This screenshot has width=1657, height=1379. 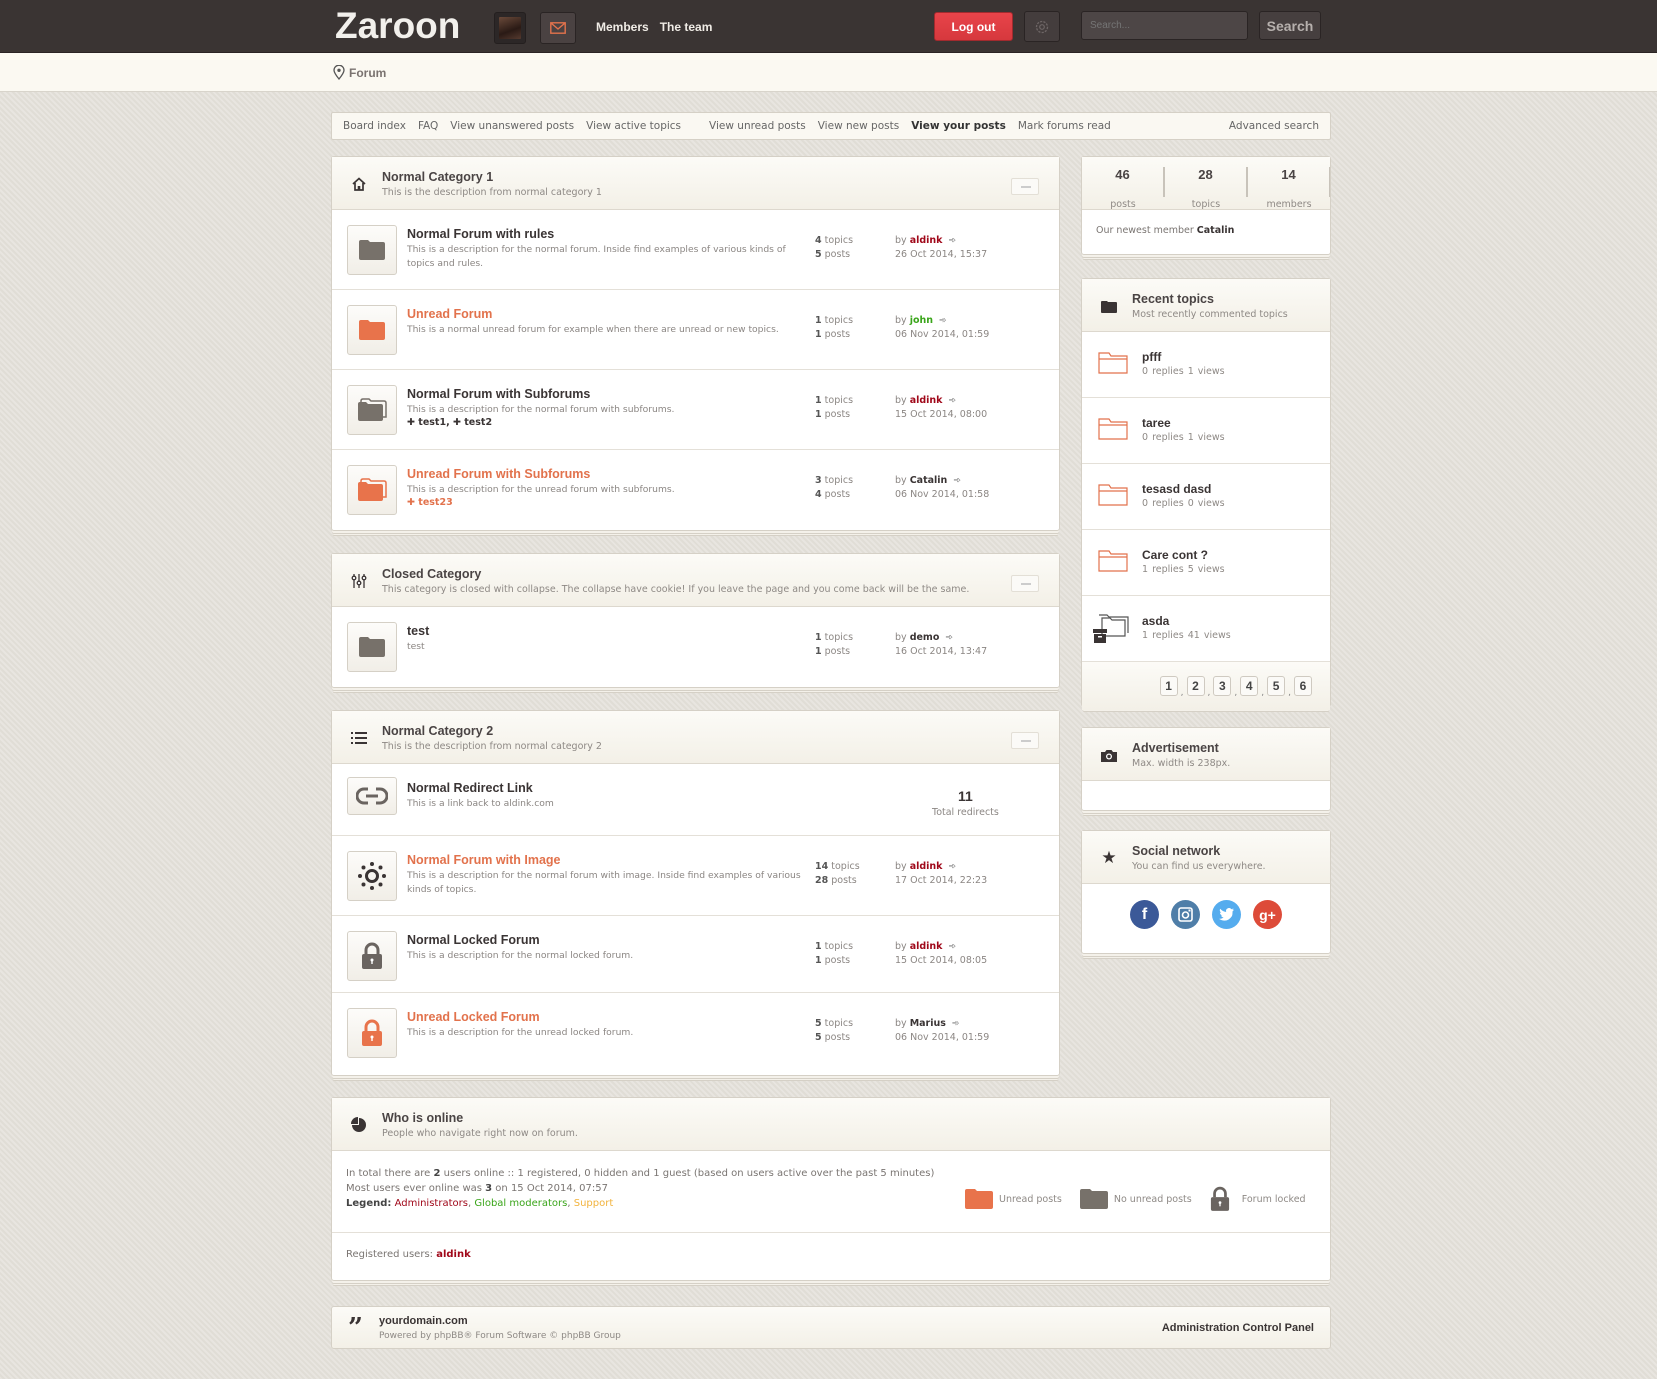 I want to click on recent-topic: Care cont ? 1 replies 5 views, so click(x=1206, y=563).